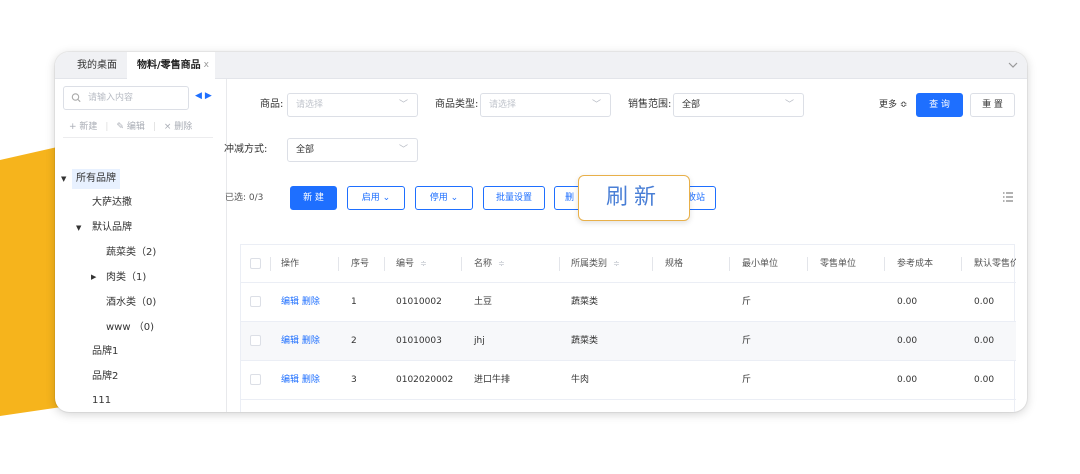 This screenshot has width=1080, height=474. I want to click on caret-right-icon: ▶, so click(93, 277).